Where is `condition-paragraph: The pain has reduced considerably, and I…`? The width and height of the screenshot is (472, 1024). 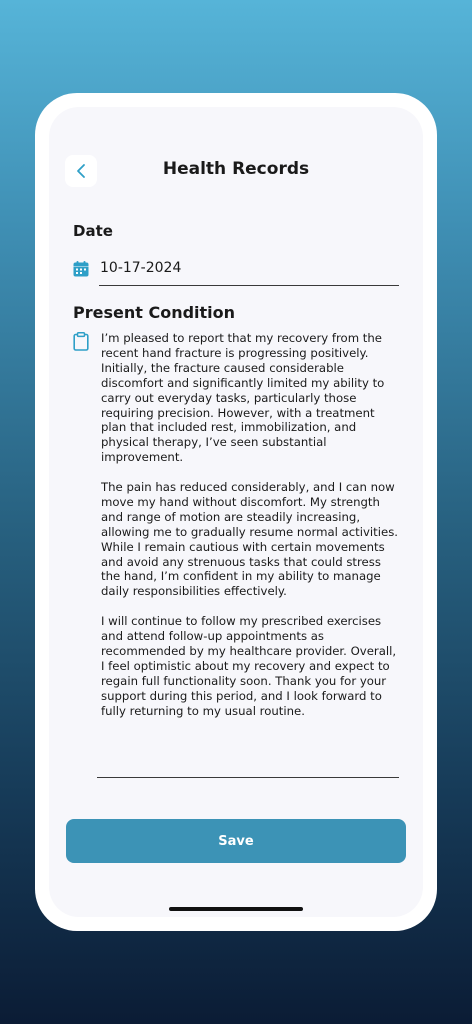 condition-paragraph: The pain has reduced considerably, and I… is located at coordinates (249, 539).